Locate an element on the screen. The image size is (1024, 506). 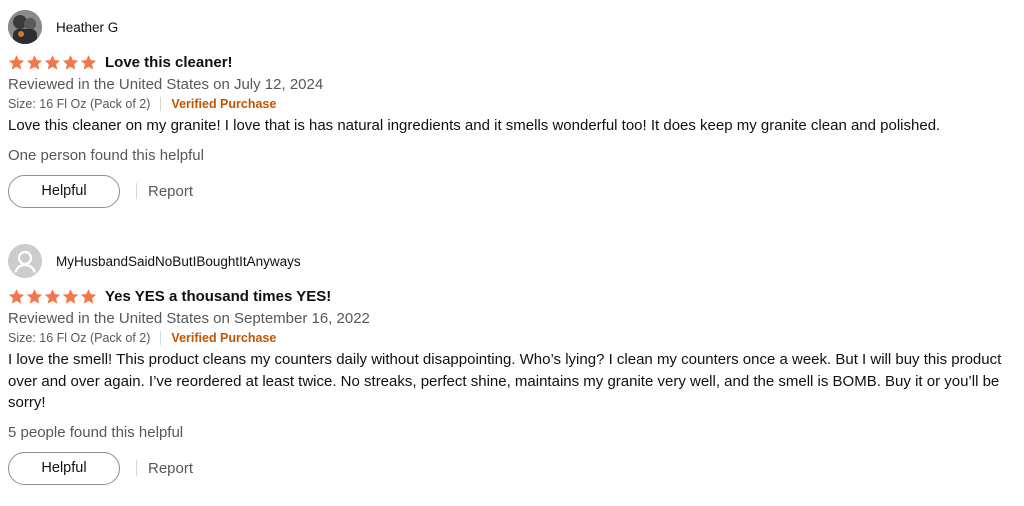
review-title: Yes YES a thousand times YES! is located at coordinates (218, 296).